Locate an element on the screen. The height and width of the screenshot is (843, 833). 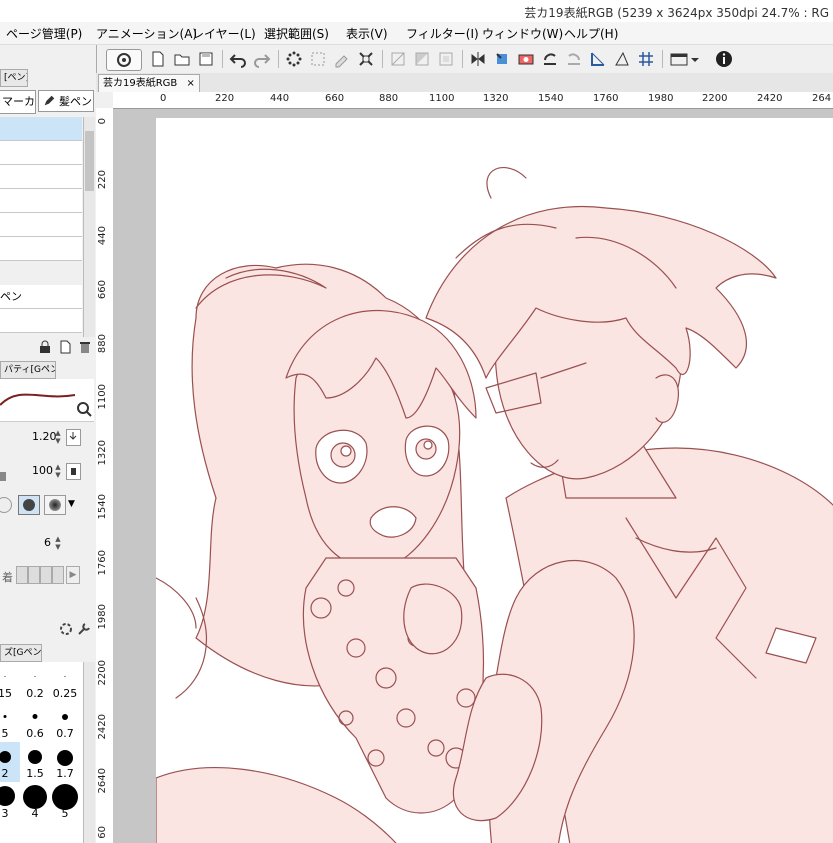
perspective-icon is located at coordinates (622, 59).